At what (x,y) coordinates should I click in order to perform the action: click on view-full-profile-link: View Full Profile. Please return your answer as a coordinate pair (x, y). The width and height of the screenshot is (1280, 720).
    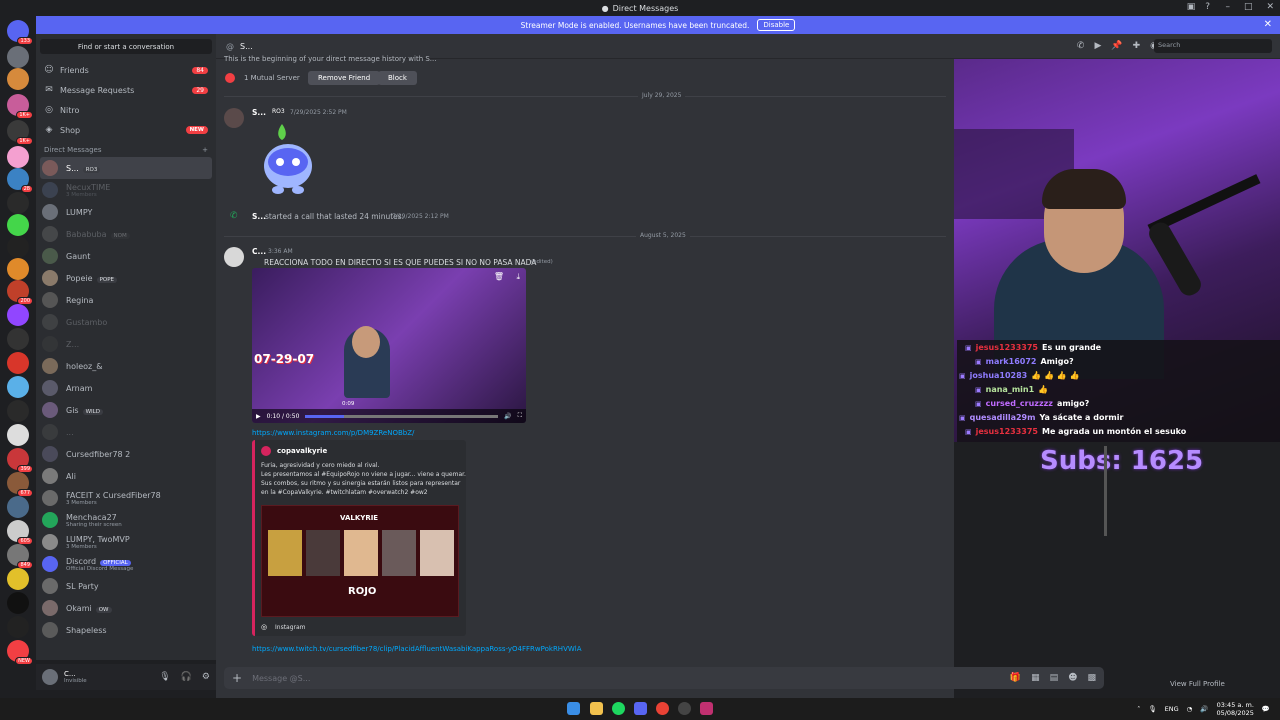
    Looking at the image, I should click on (1197, 684).